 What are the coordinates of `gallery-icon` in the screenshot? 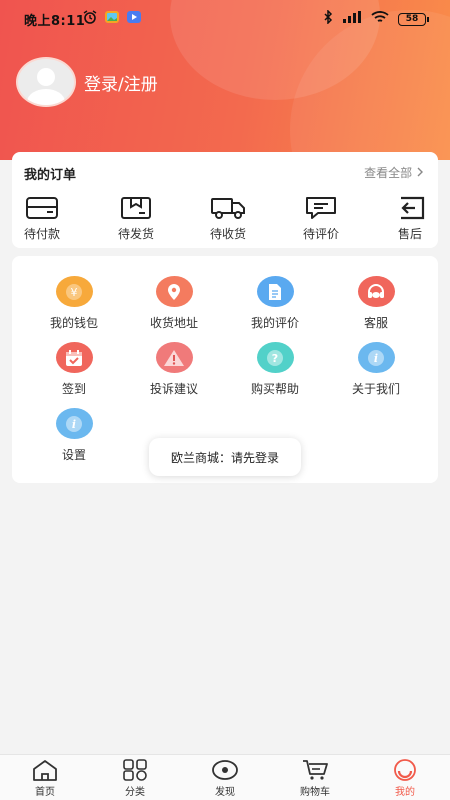 It's located at (112, 17).